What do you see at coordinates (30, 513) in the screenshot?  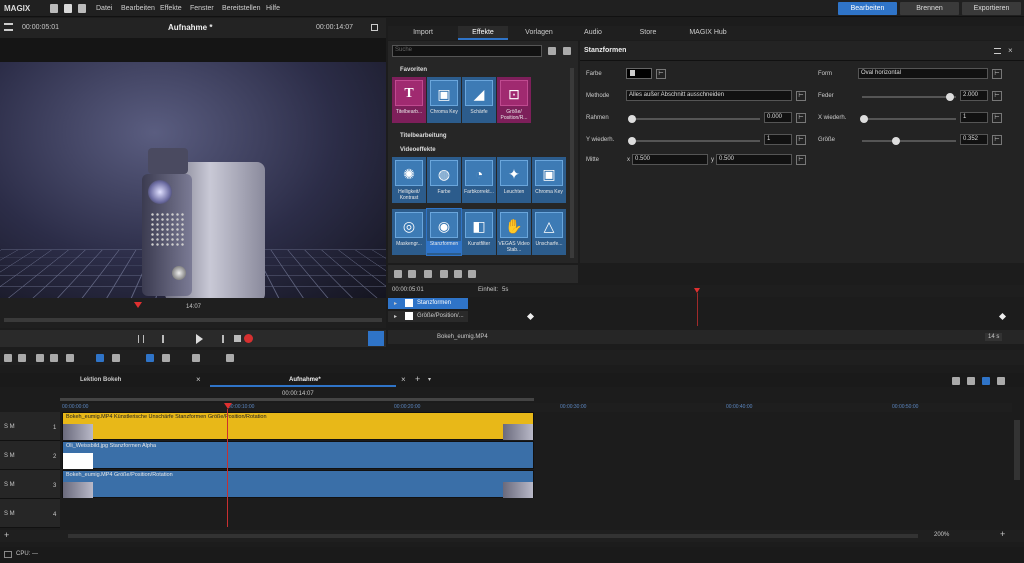 I see `track-header-4: S M 4` at bounding box center [30, 513].